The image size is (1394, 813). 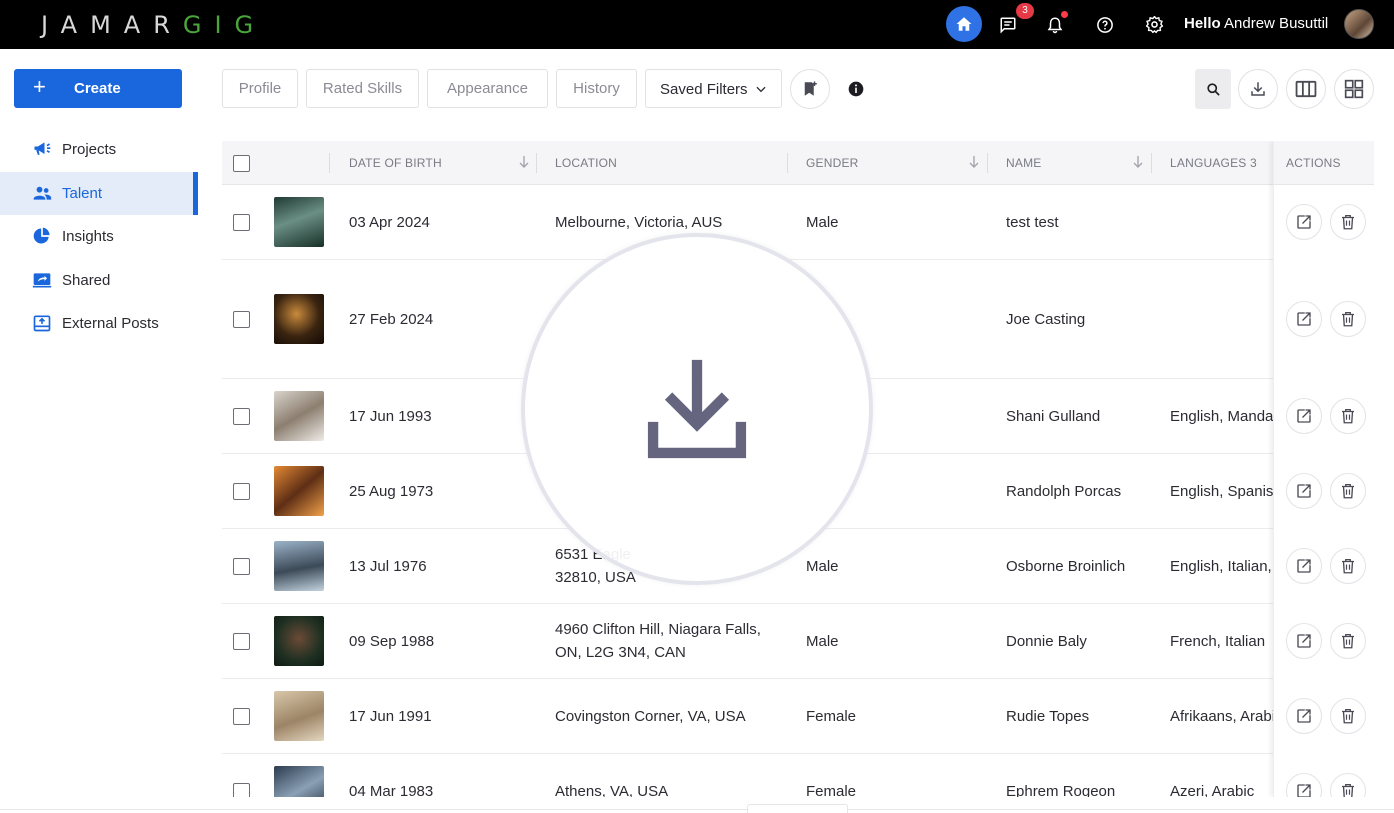 What do you see at coordinates (99, 236) in the screenshot?
I see `sidebar-item-insights: Insights` at bounding box center [99, 236].